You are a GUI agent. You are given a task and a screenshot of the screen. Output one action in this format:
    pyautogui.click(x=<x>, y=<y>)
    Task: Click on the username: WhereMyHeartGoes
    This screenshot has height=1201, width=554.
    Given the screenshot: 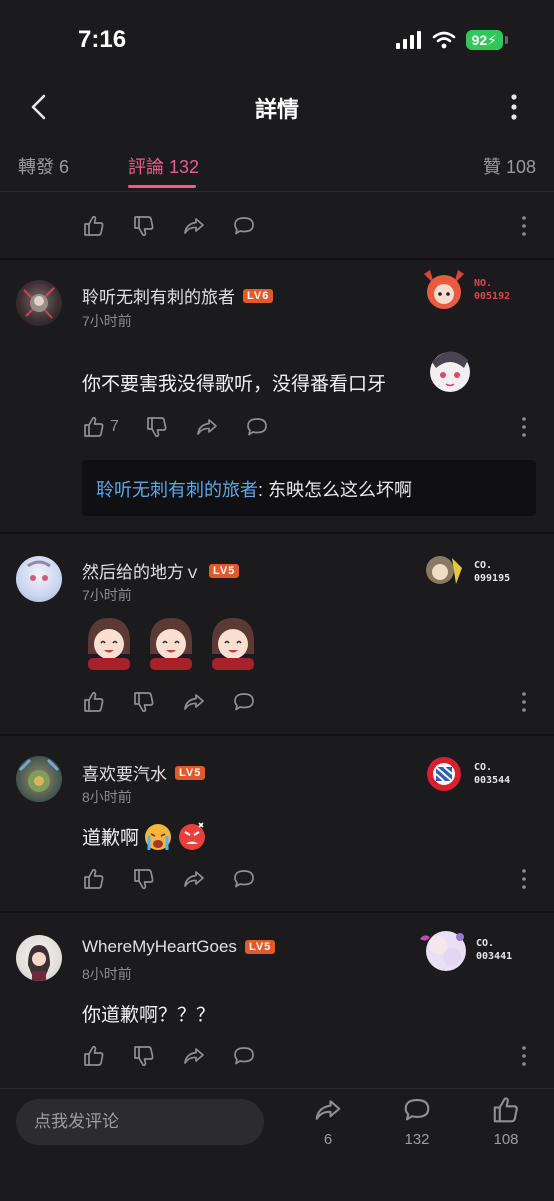 What is the action you would take?
    pyautogui.click(x=159, y=947)
    